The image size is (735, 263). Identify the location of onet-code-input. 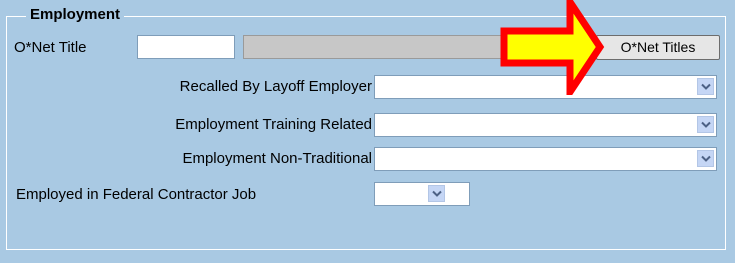
(186, 47).